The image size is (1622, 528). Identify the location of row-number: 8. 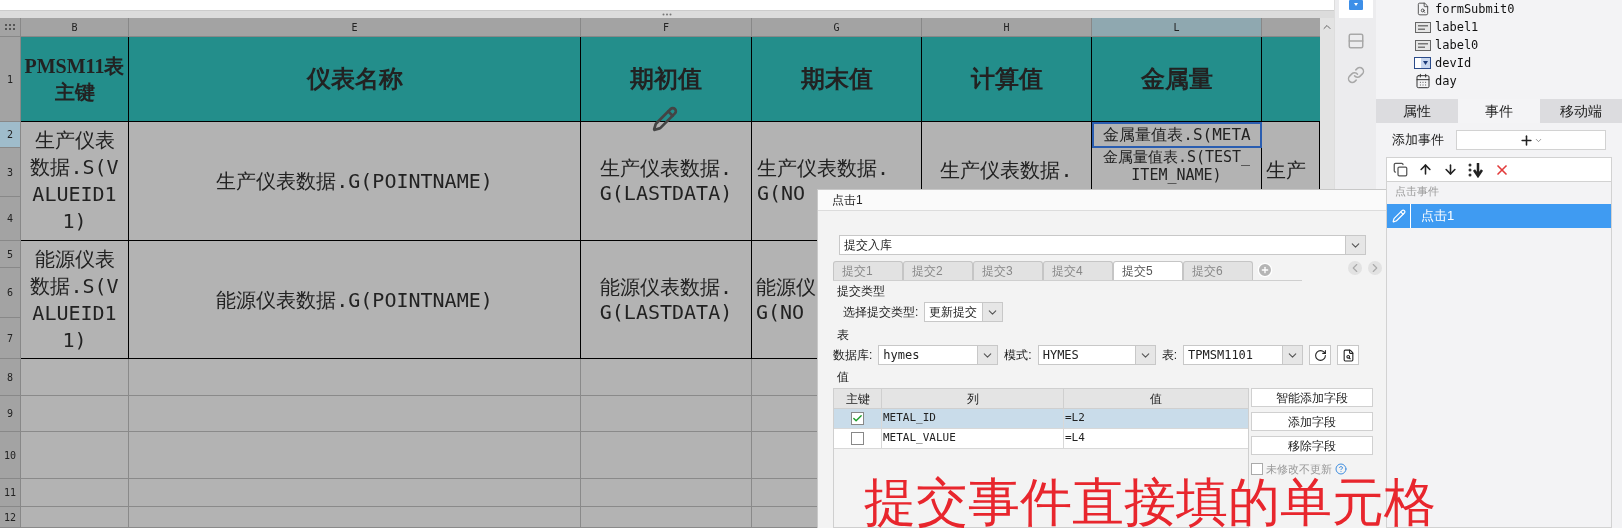
(10, 377).